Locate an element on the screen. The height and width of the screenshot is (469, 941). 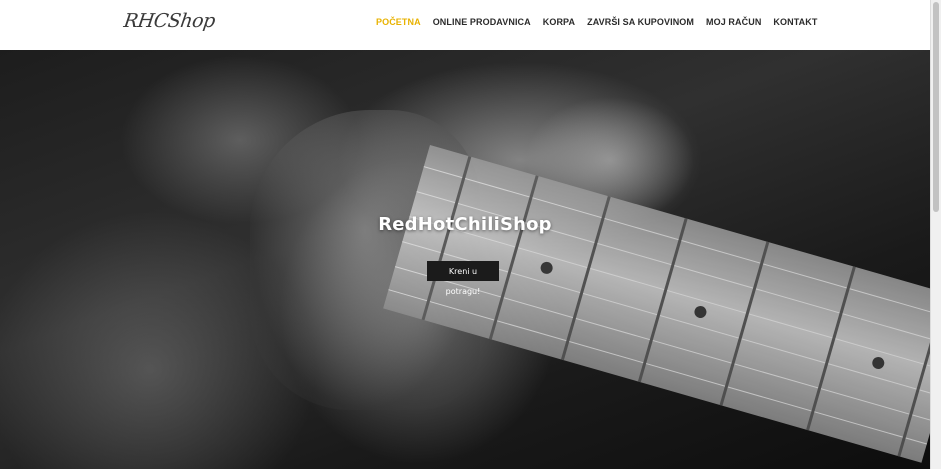
page-scrollbar is located at coordinates (935, 234).